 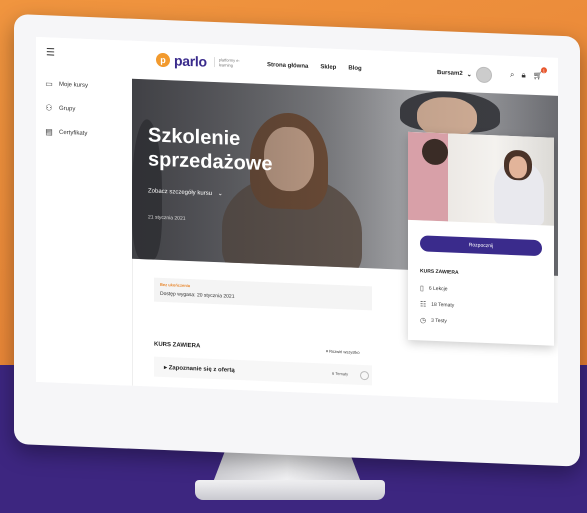 What do you see at coordinates (443, 305) in the screenshot?
I see `card-item-label: 18 Tematy` at bounding box center [443, 305].